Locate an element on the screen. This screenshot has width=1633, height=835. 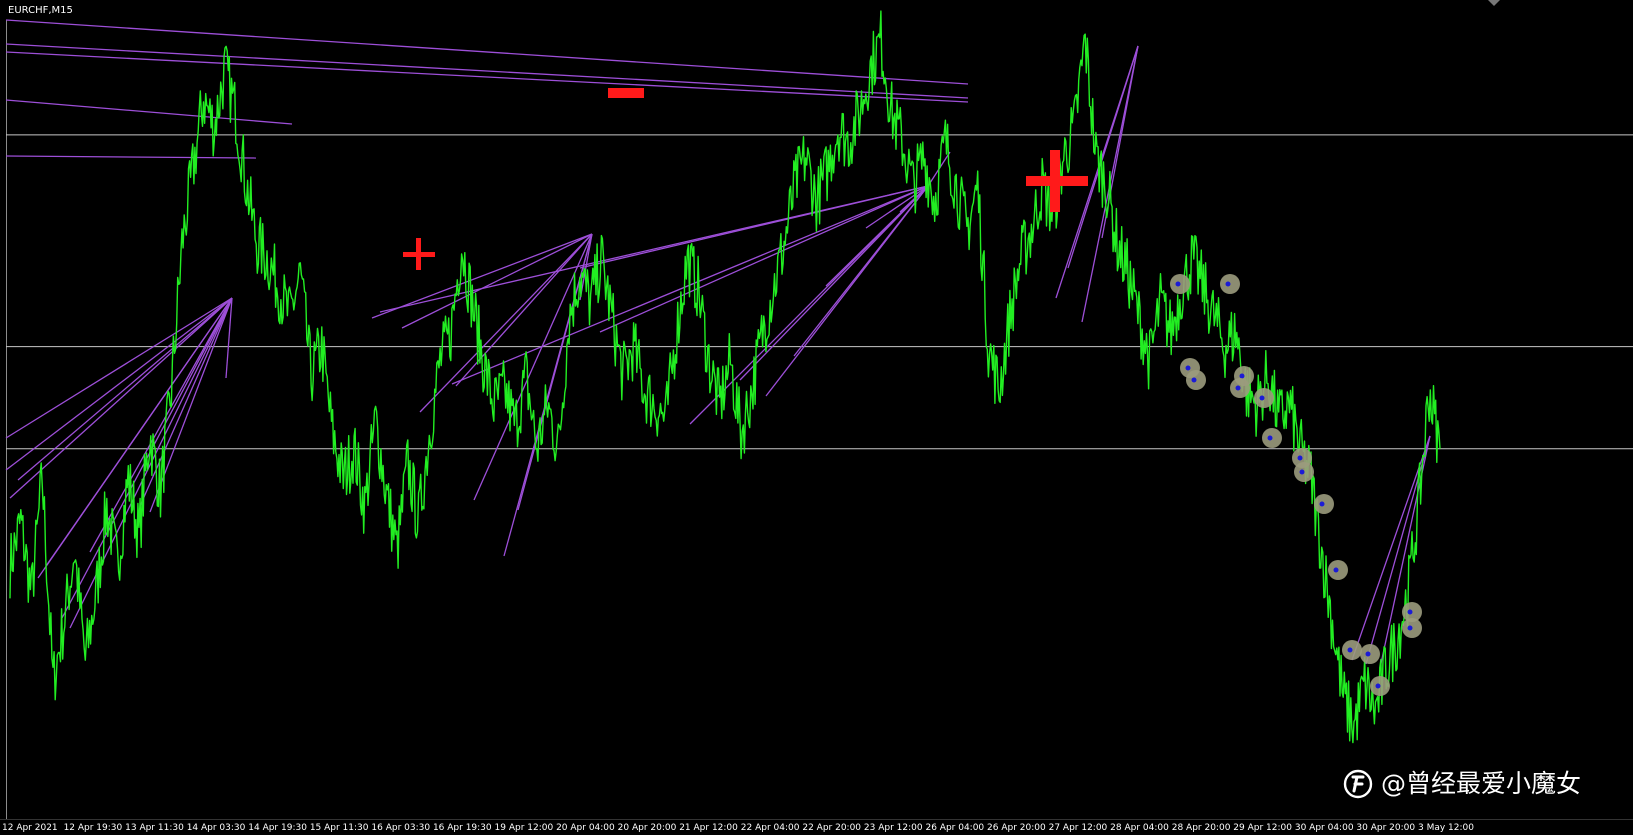
time-tick-label: 16 Apr 03:30 is located at coordinates (401, 828).